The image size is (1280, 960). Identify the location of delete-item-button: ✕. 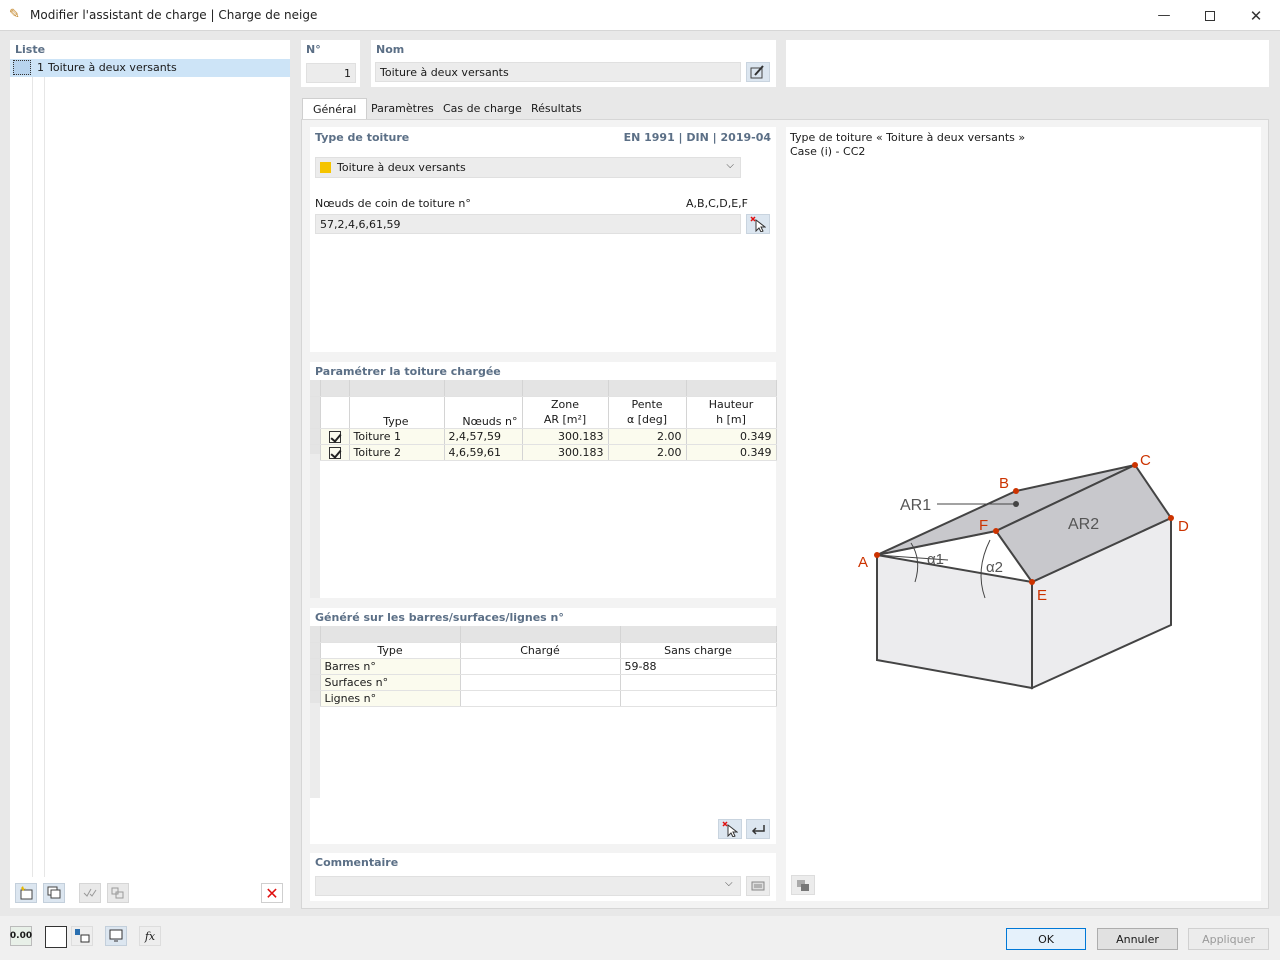
(272, 893).